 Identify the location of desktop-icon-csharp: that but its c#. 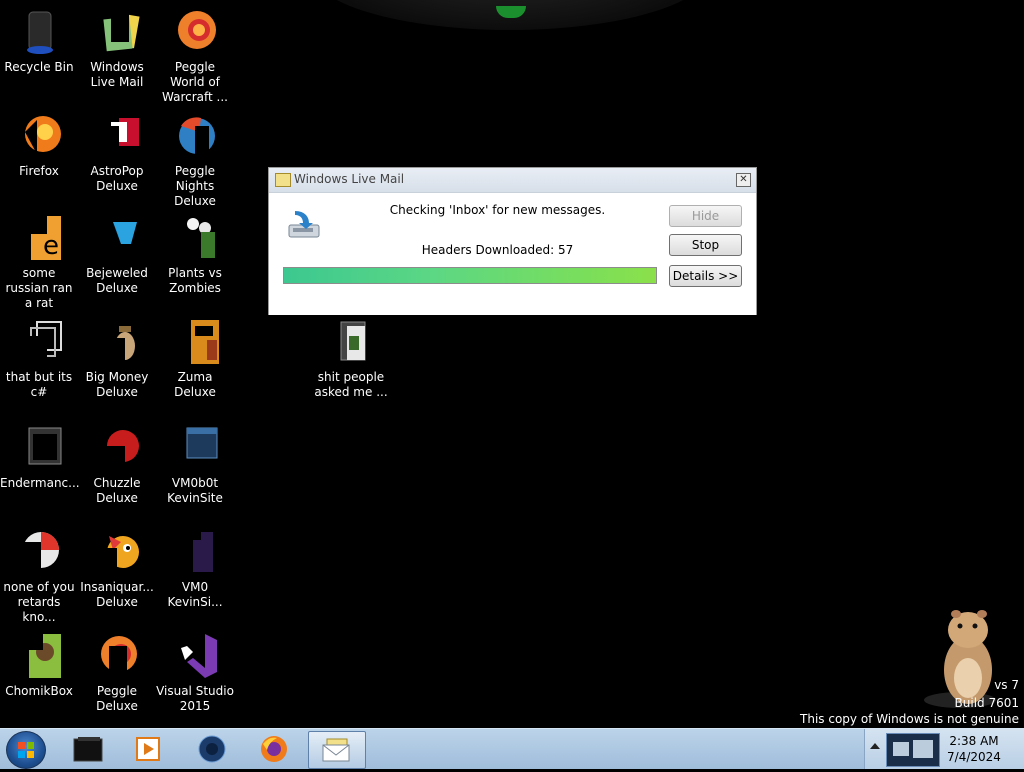
(39, 359).